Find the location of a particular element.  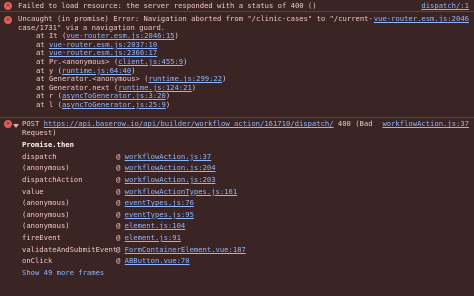

call-frame-link: element.js:104 is located at coordinates (155, 226).